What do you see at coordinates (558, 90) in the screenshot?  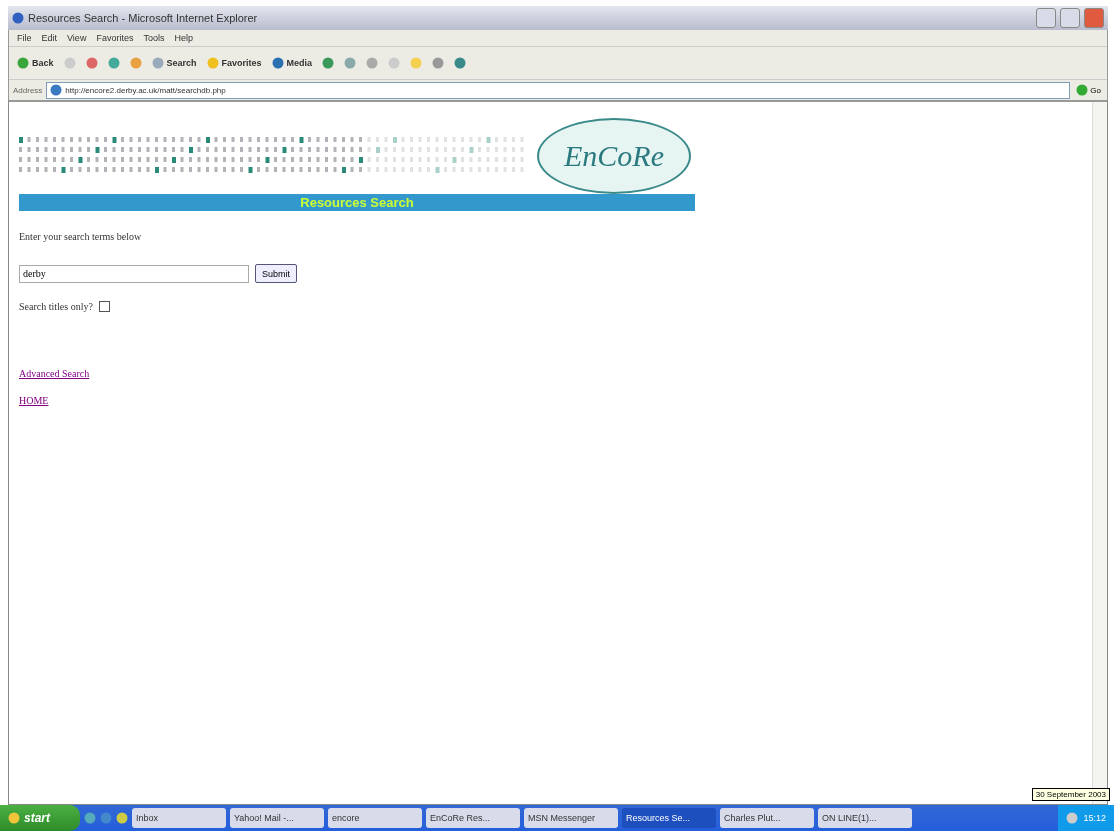 I see `address-field: http://encore2.derby.ac.uk/matt/searchdb.php` at bounding box center [558, 90].